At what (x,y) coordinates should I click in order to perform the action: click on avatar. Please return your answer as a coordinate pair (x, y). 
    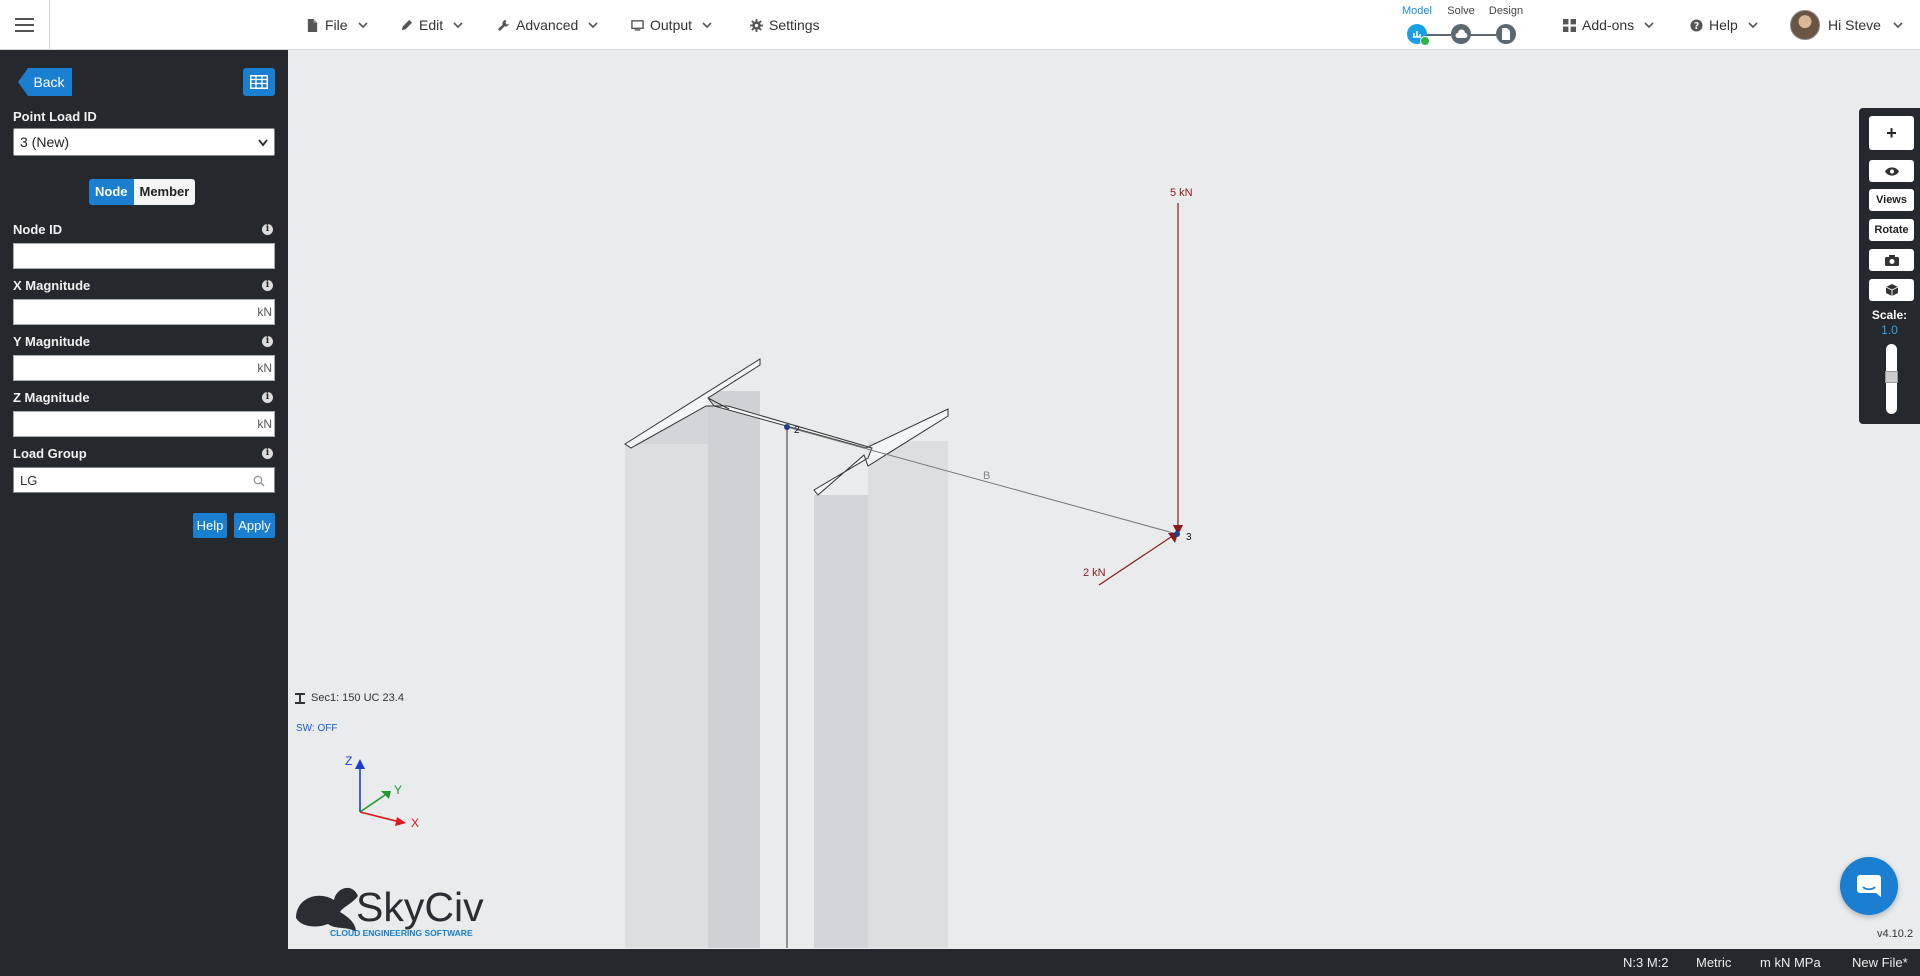
    Looking at the image, I should click on (1805, 25).